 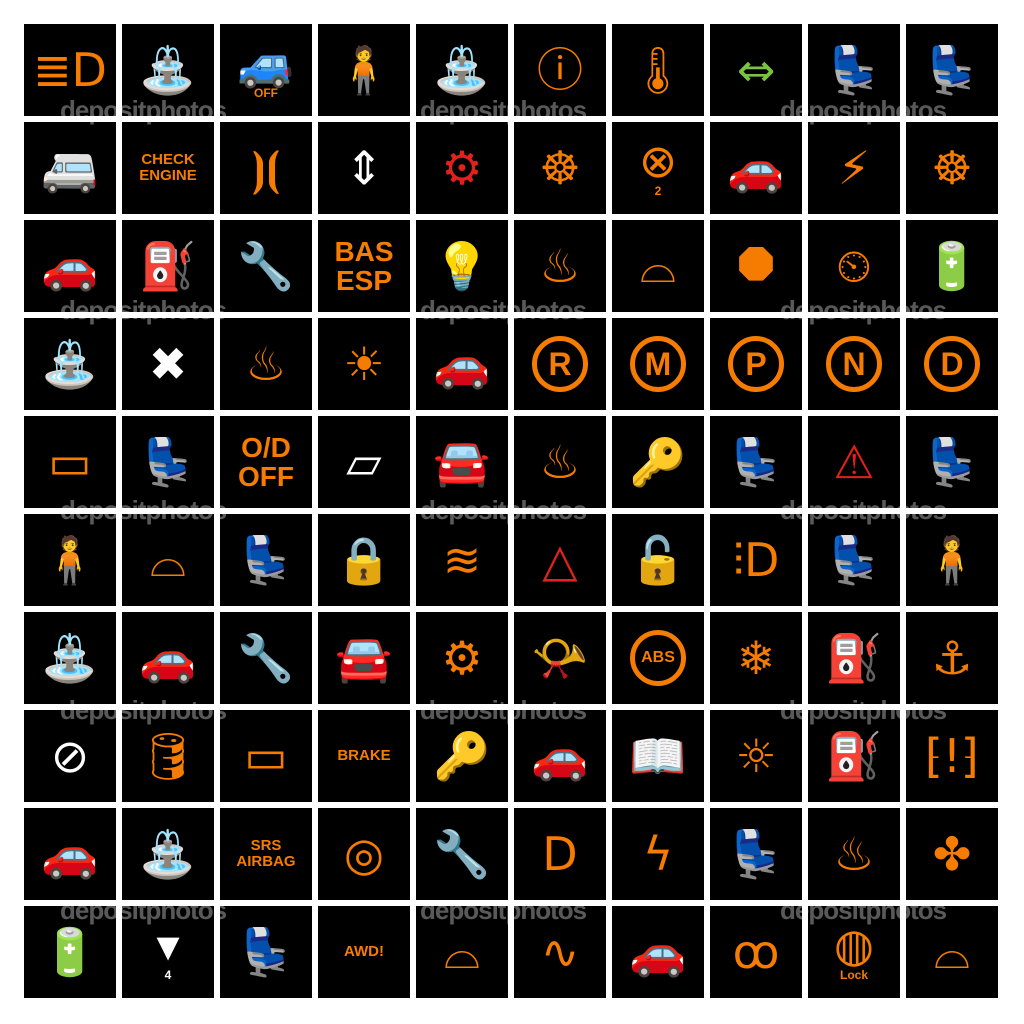 I want to click on traction-control-icon: 🚘, so click(x=462, y=462).